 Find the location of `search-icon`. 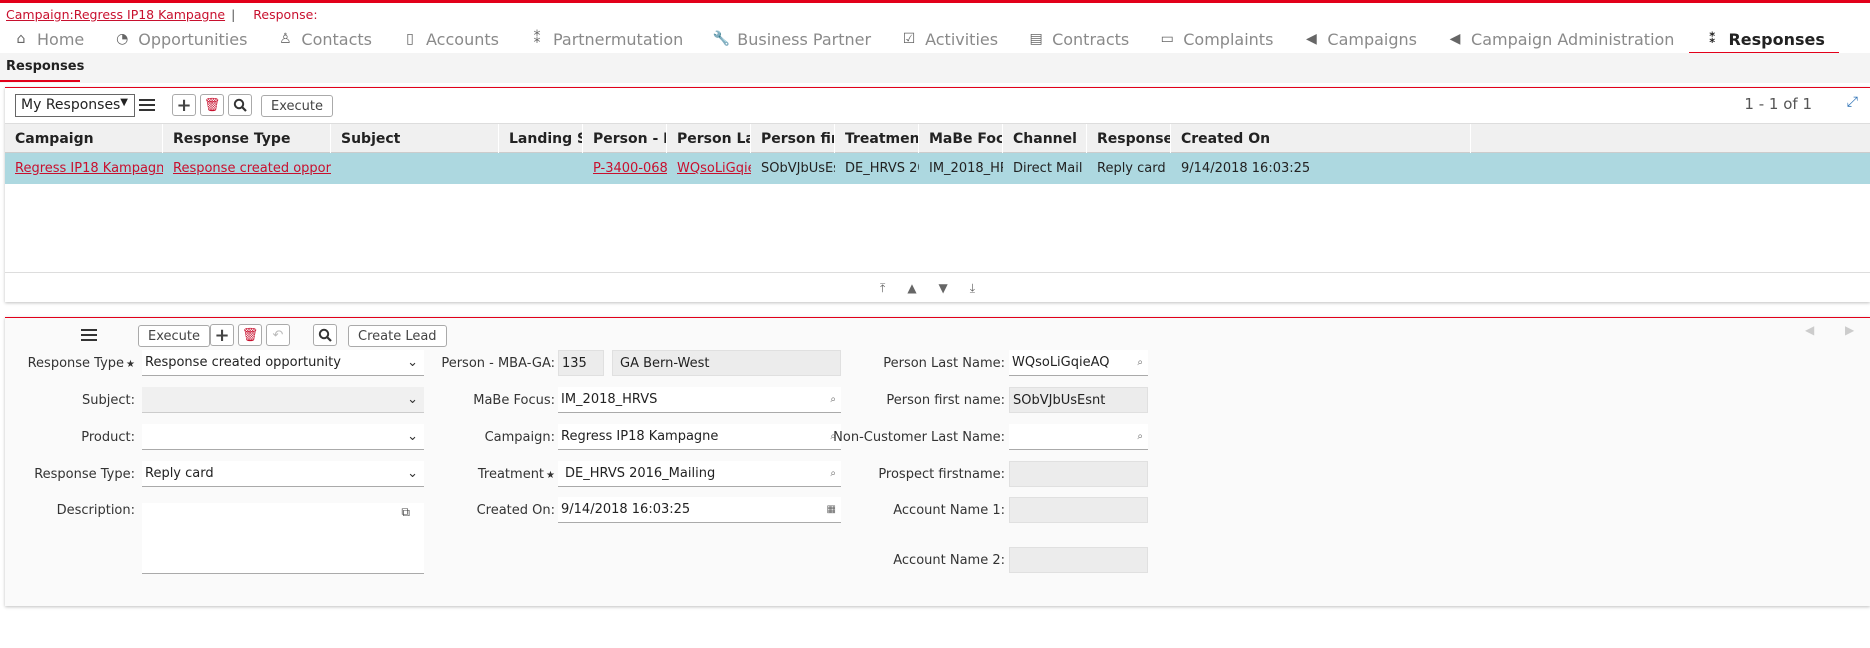

search-icon is located at coordinates (325, 335).